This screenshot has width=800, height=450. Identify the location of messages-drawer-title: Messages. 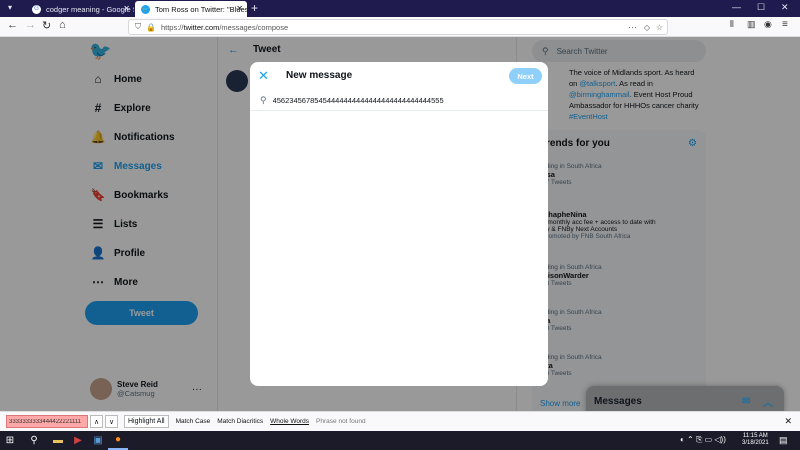
(618, 401).